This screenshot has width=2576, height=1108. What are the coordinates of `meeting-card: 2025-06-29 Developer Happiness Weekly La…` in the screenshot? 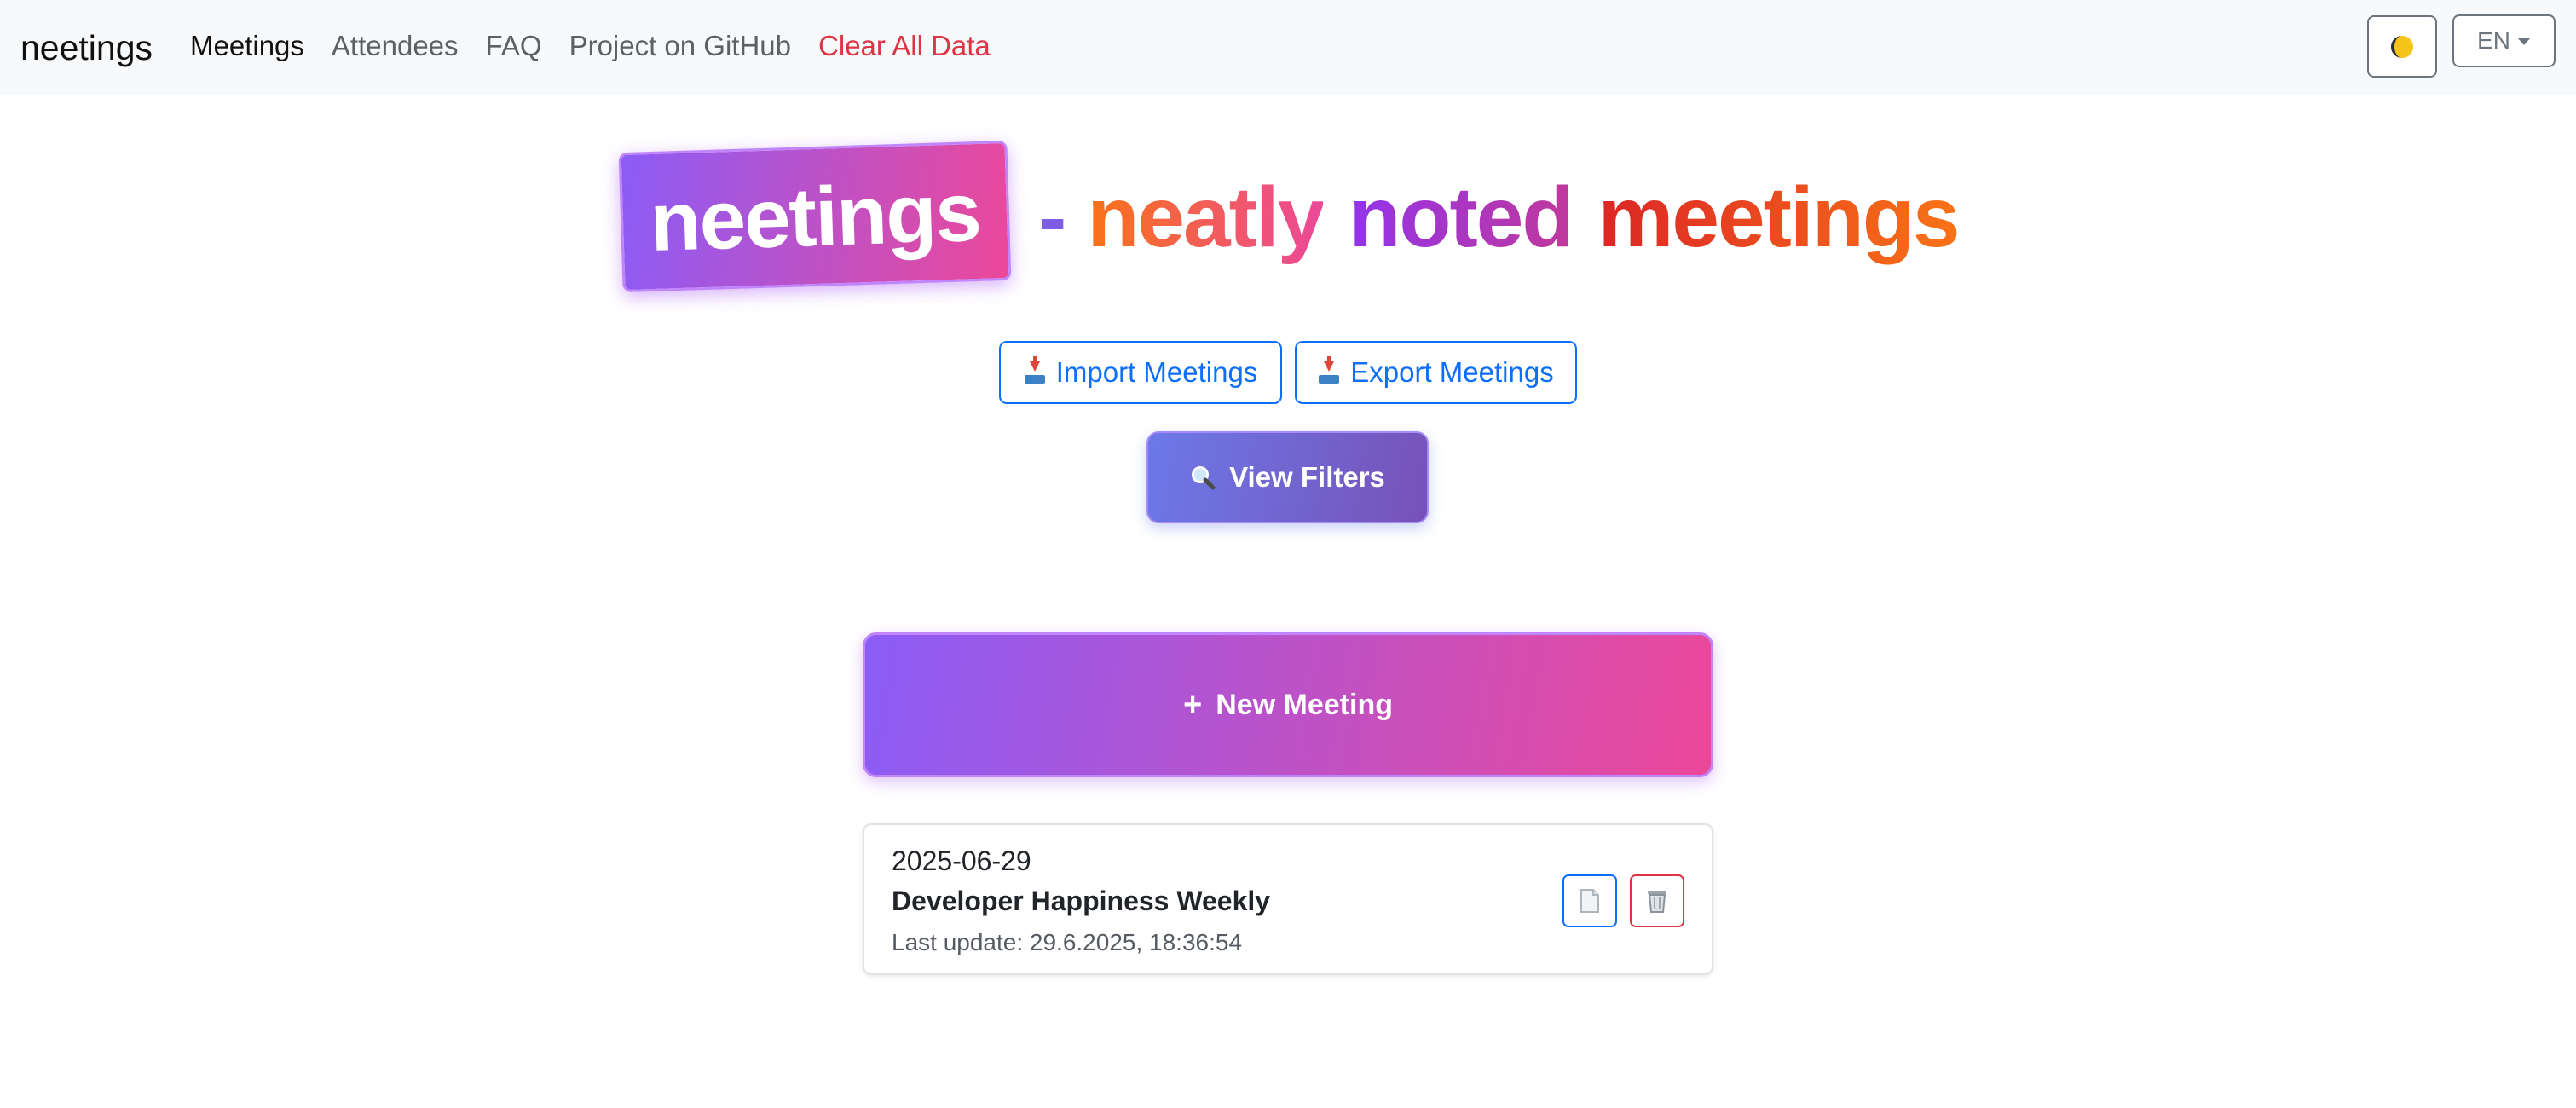 It's located at (1288, 899).